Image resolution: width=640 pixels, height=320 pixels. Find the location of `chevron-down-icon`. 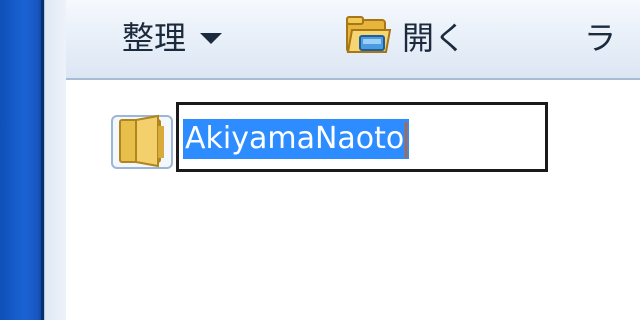

chevron-down-icon is located at coordinates (211, 38).